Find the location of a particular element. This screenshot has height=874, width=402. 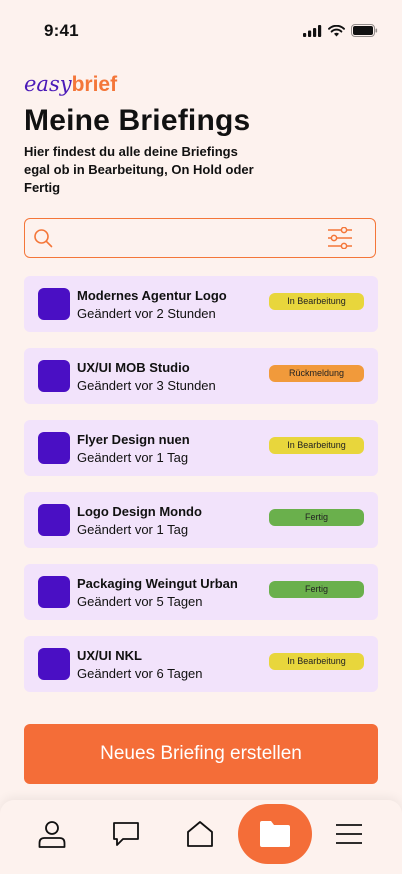

briefing-title: Logo Design Mondo is located at coordinates (139, 511).